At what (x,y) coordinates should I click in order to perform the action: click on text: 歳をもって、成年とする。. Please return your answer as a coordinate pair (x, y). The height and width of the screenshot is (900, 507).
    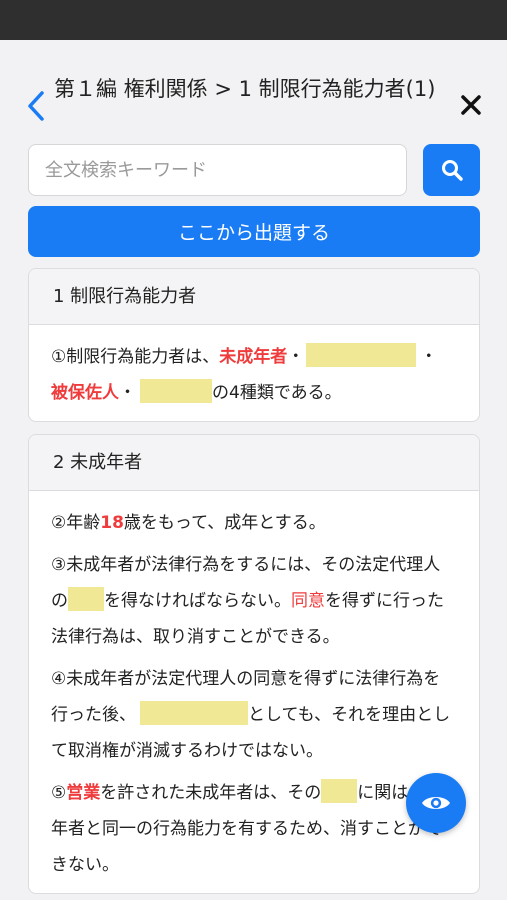
    Looking at the image, I should click on (224, 523).